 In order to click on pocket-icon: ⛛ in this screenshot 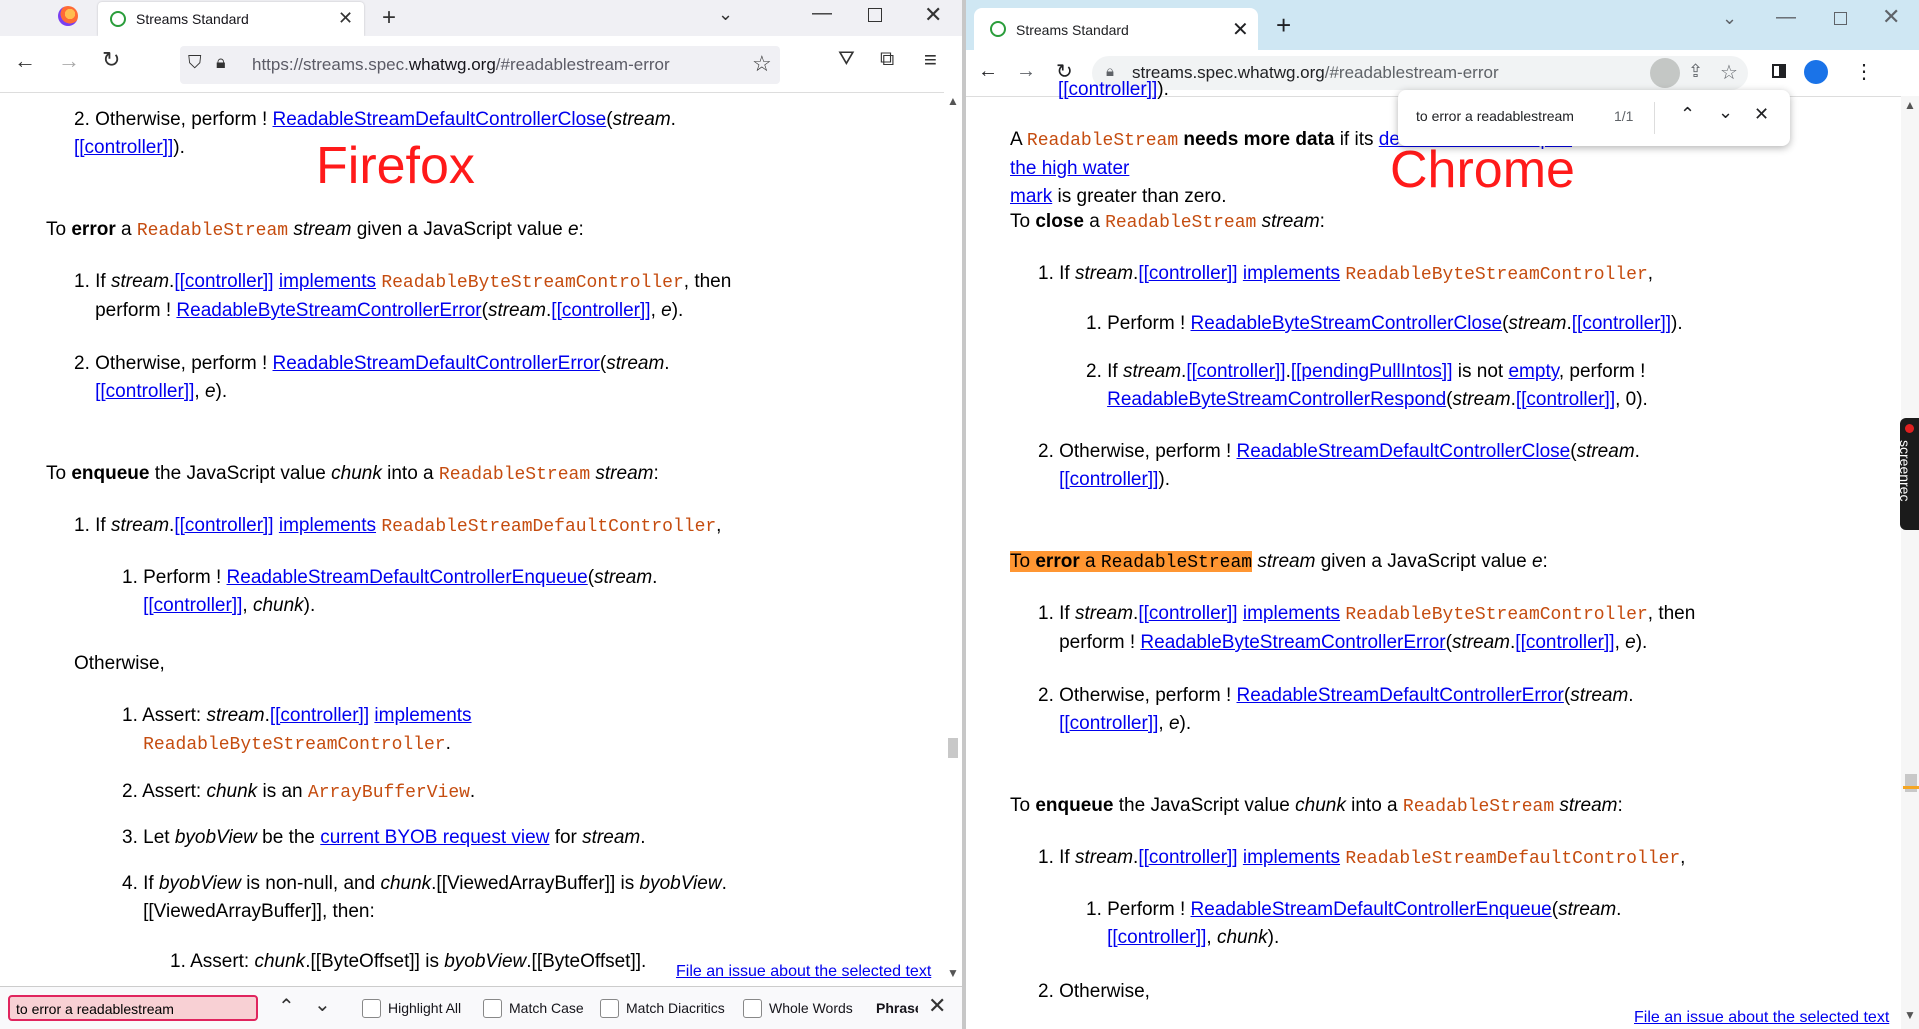, I will do `click(846, 59)`.